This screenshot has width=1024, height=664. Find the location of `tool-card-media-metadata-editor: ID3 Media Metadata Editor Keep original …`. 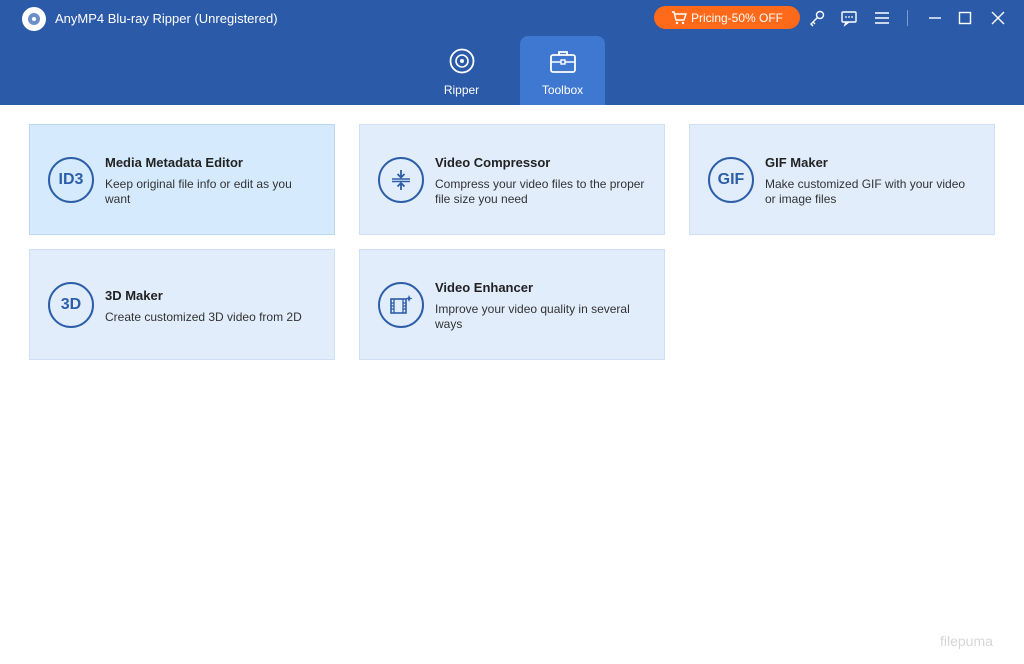

tool-card-media-metadata-editor: ID3 Media Metadata Editor Keep original … is located at coordinates (182, 179).